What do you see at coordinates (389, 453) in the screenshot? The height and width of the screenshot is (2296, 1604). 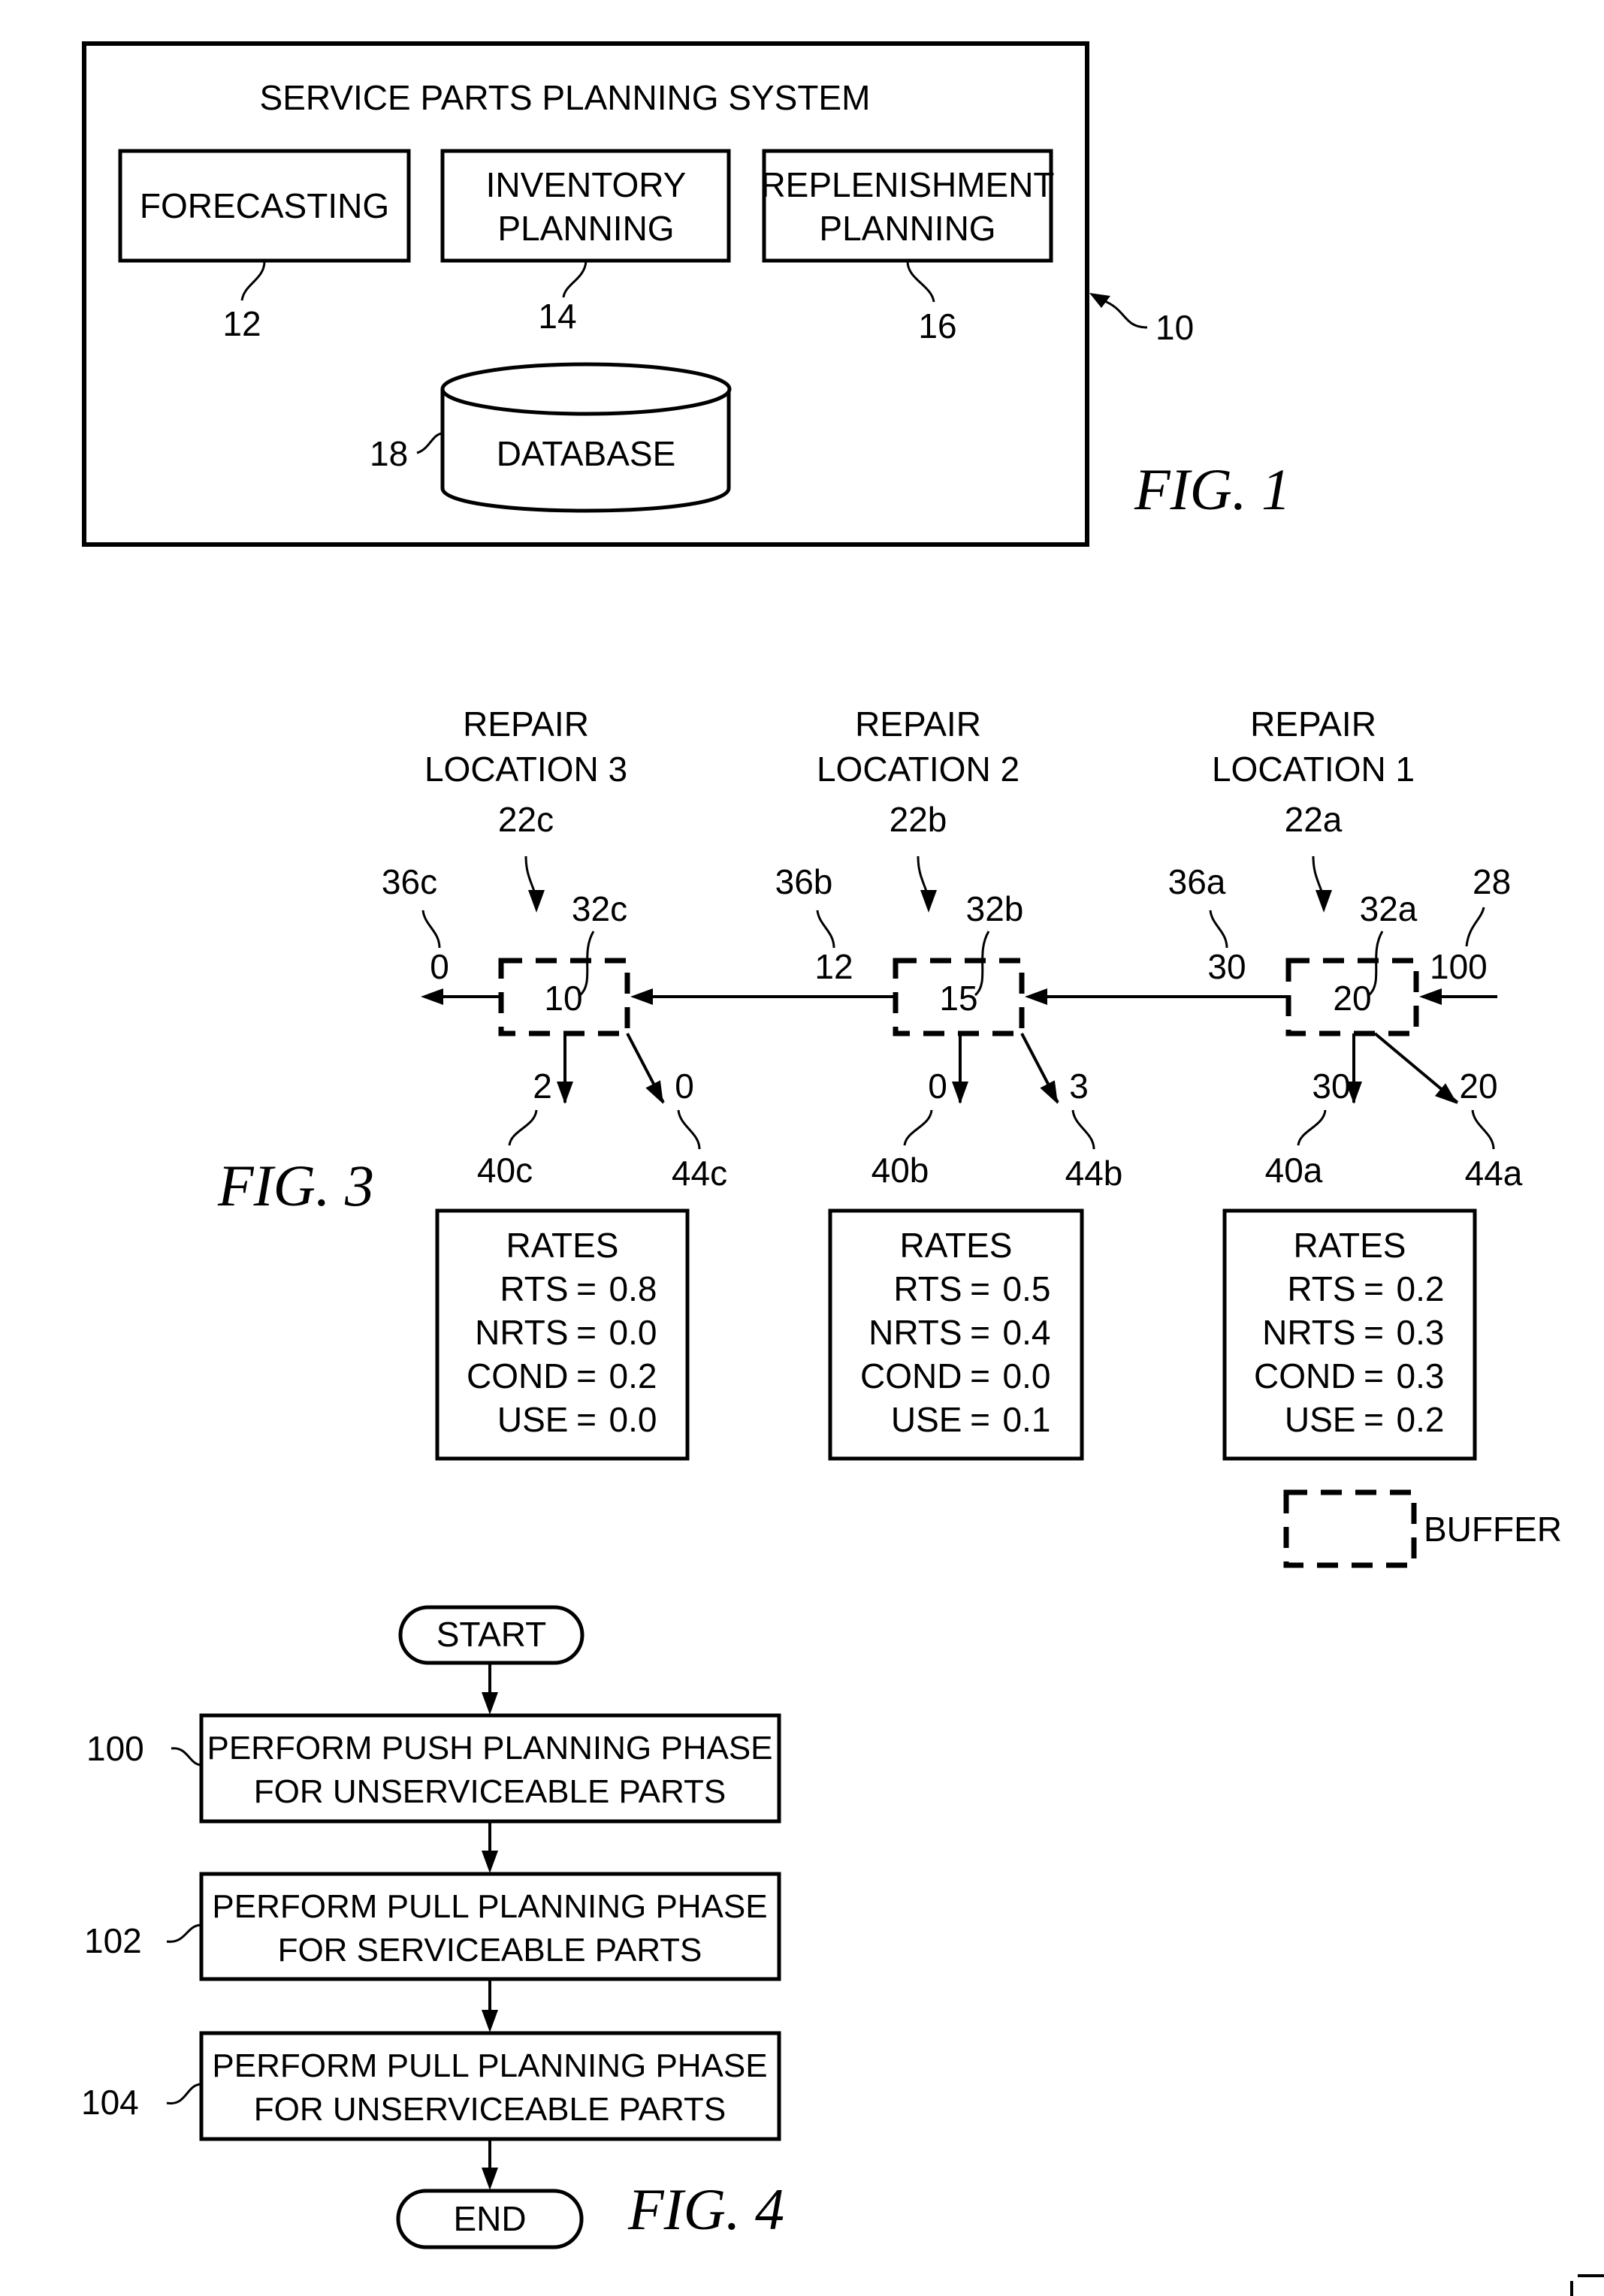 I see `database-ref: 18` at bounding box center [389, 453].